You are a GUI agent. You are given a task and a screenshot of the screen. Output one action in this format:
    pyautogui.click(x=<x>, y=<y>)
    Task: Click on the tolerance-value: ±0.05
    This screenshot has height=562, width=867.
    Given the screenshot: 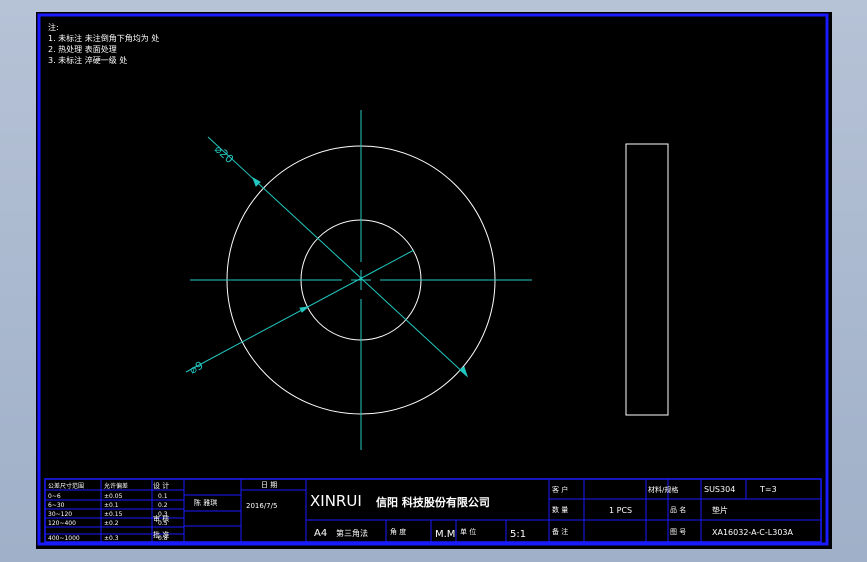 What is the action you would take?
    pyautogui.click(x=113, y=496)
    